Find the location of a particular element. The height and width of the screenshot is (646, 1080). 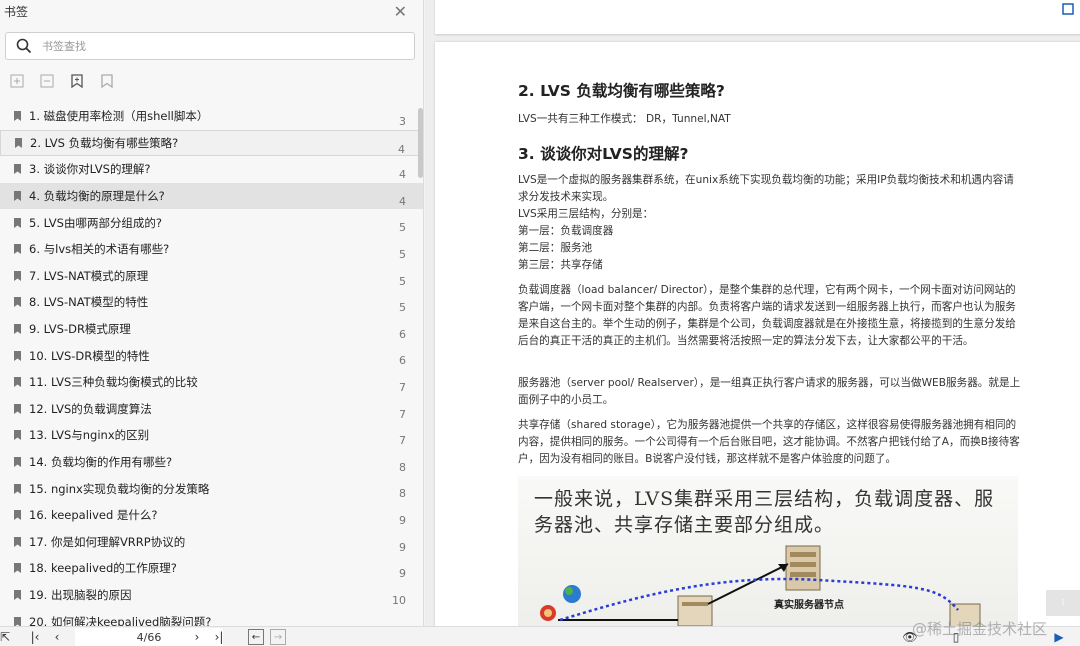

bookmark-page-number: 3 is located at coordinates (402, 121).